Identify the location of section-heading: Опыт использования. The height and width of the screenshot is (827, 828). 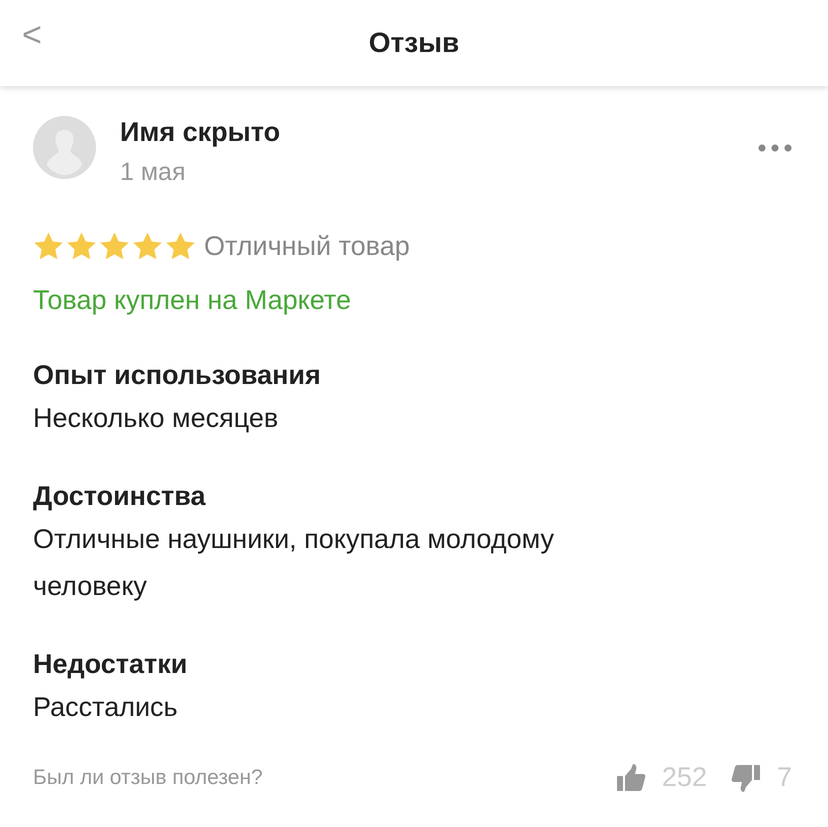
(177, 375).